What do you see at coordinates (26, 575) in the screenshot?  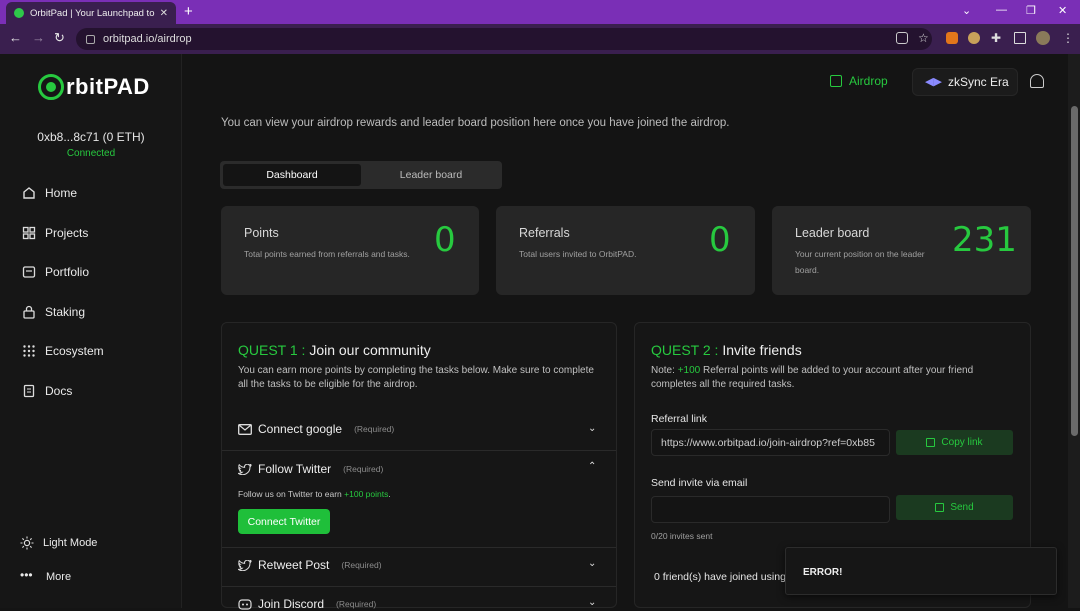 I see `more-dots-icon: •••` at bounding box center [26, 575].